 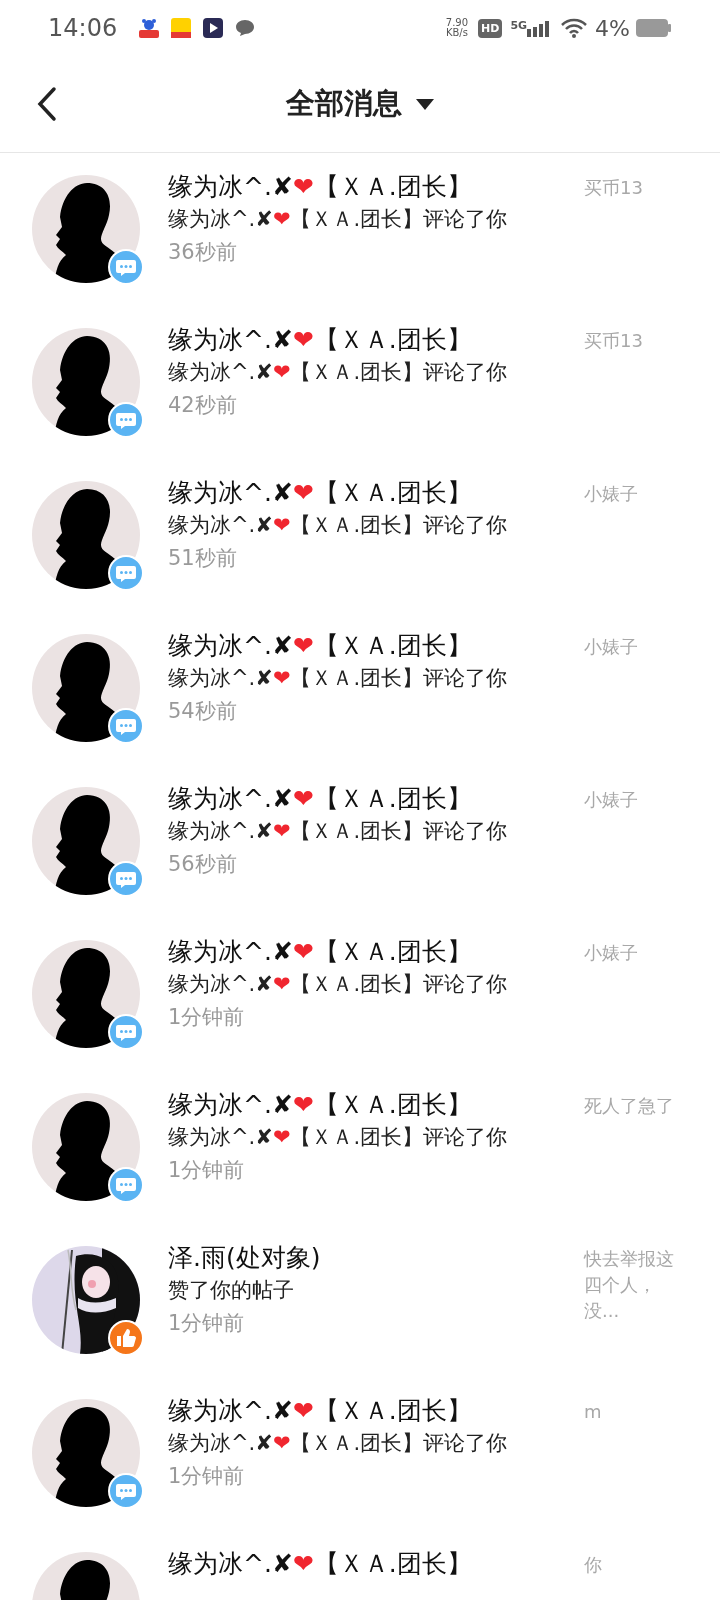 What do you see at coordinates (149, 28) in the screenshot?
I see `paw-app-icon` at bounding box center [149, 28].